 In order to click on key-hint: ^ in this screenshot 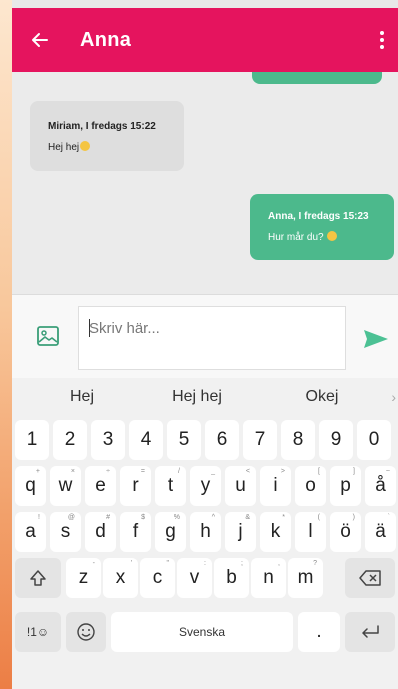, I will do `click(213, 517)`.